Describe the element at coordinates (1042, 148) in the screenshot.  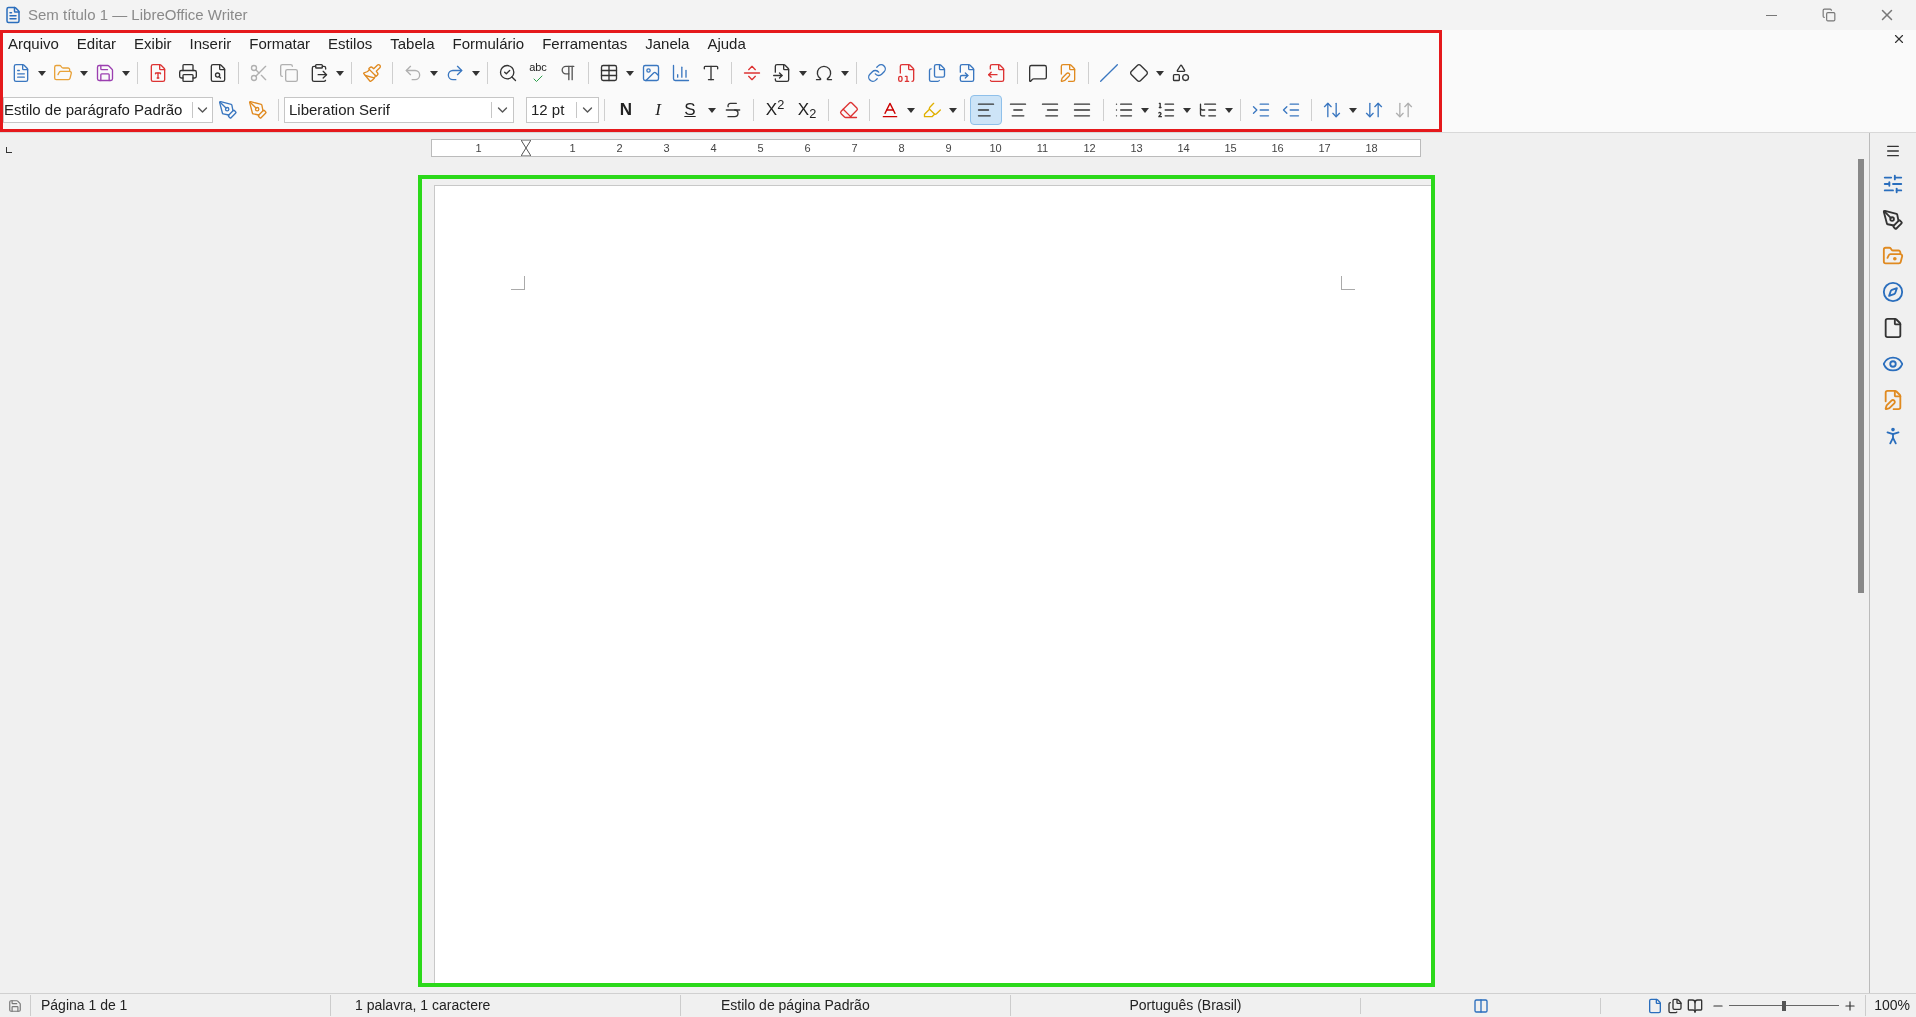
I see `ruler-label: 11` at that location.